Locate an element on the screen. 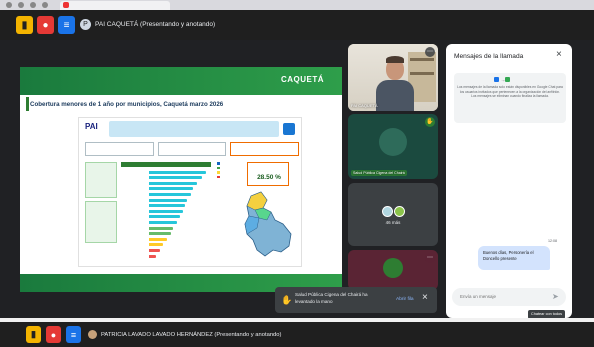 The image size is (594, 347). back-icon is located at coordinates (9, 5).